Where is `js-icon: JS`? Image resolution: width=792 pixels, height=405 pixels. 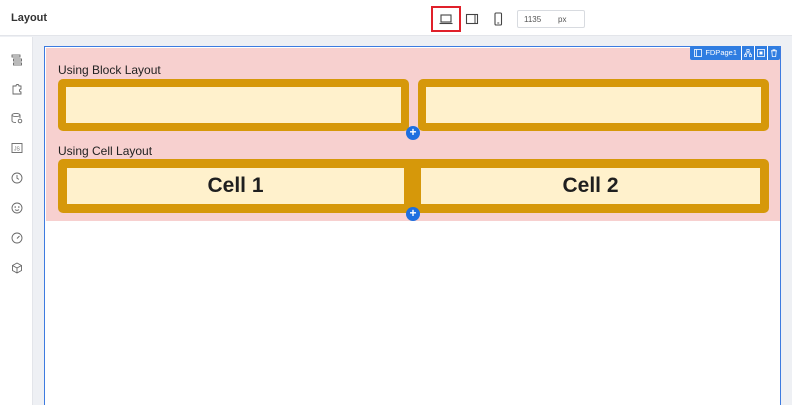 js-icon: JS is located at coordinates (17, 148).